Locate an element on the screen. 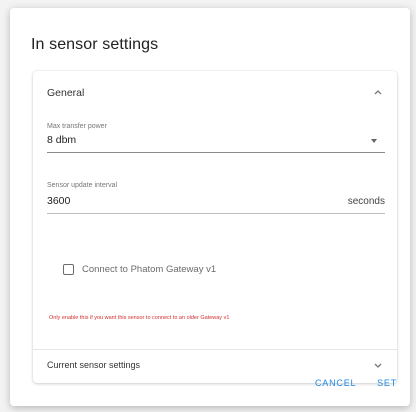  cancel-button: CANCEL is located at coordinates (335, 383).